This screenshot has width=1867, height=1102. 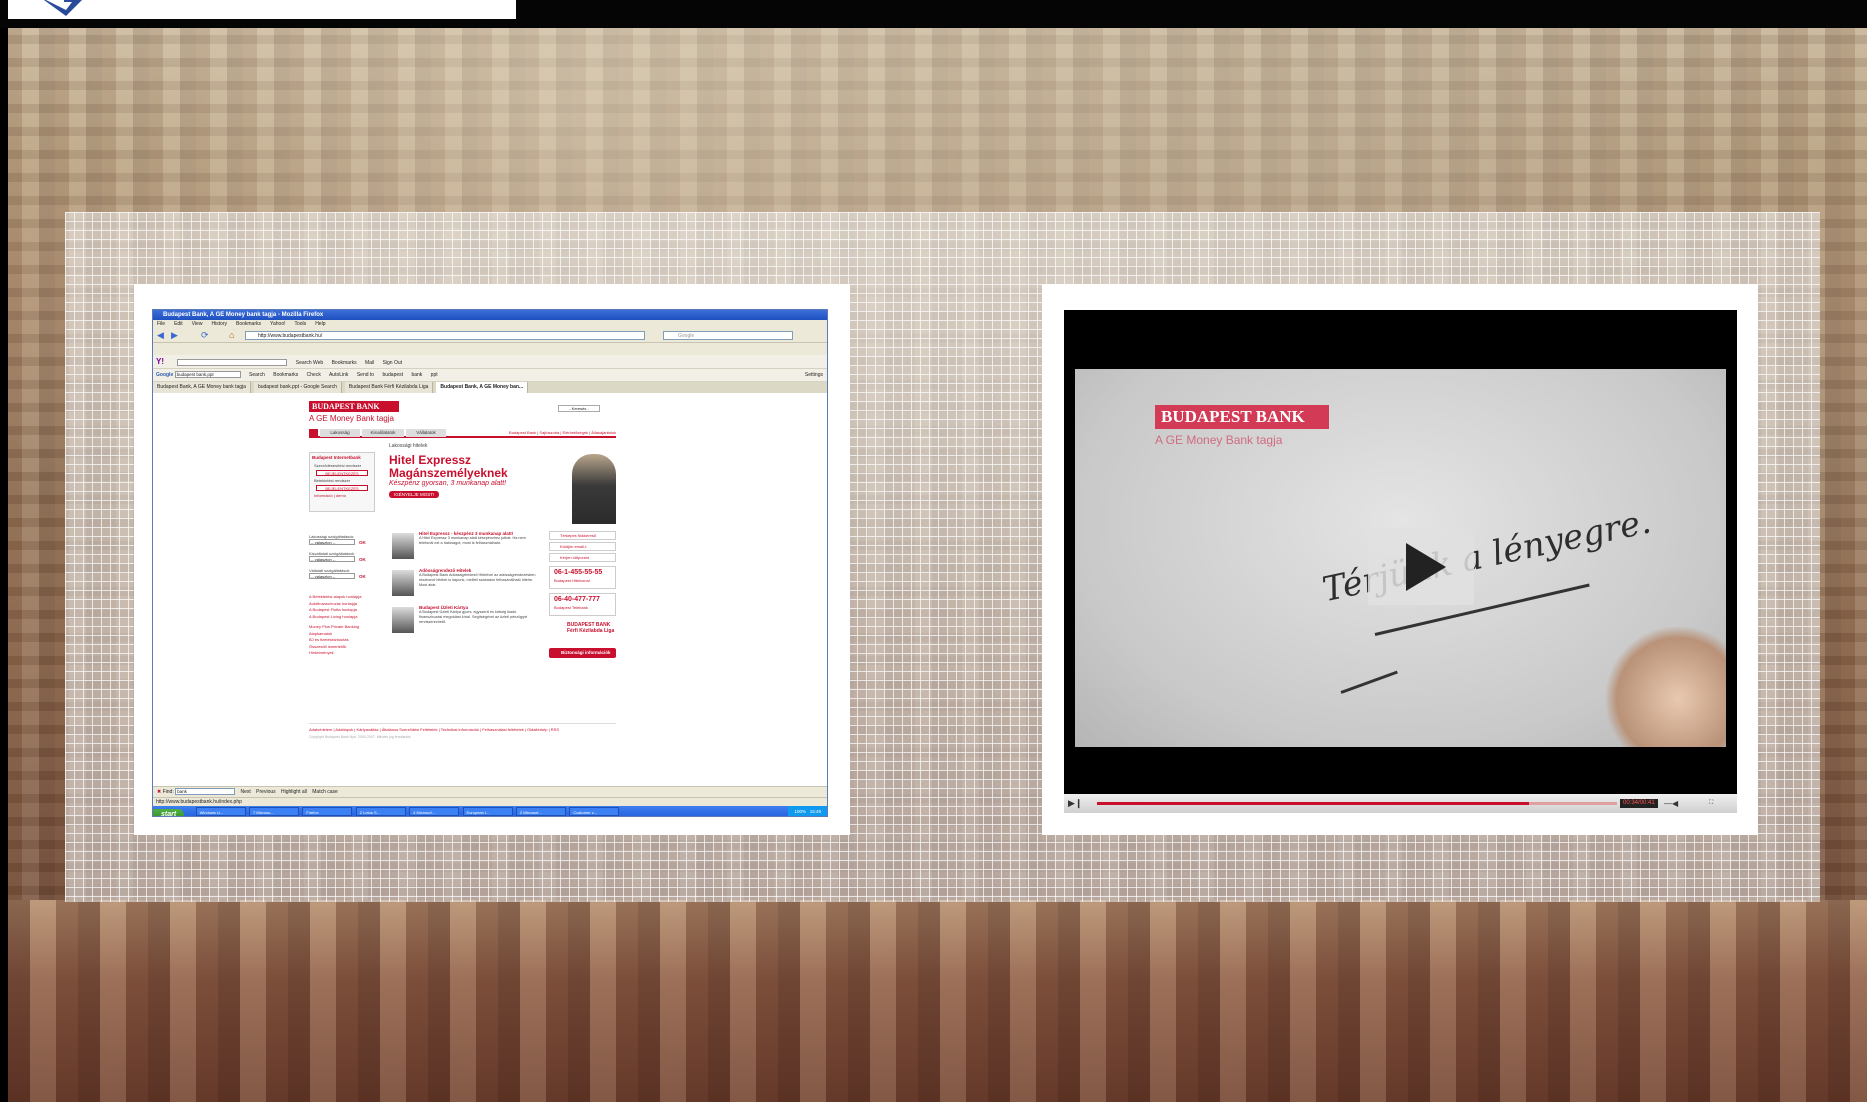 I want to click on back-icon: ◀, so click(x=160, y=335).